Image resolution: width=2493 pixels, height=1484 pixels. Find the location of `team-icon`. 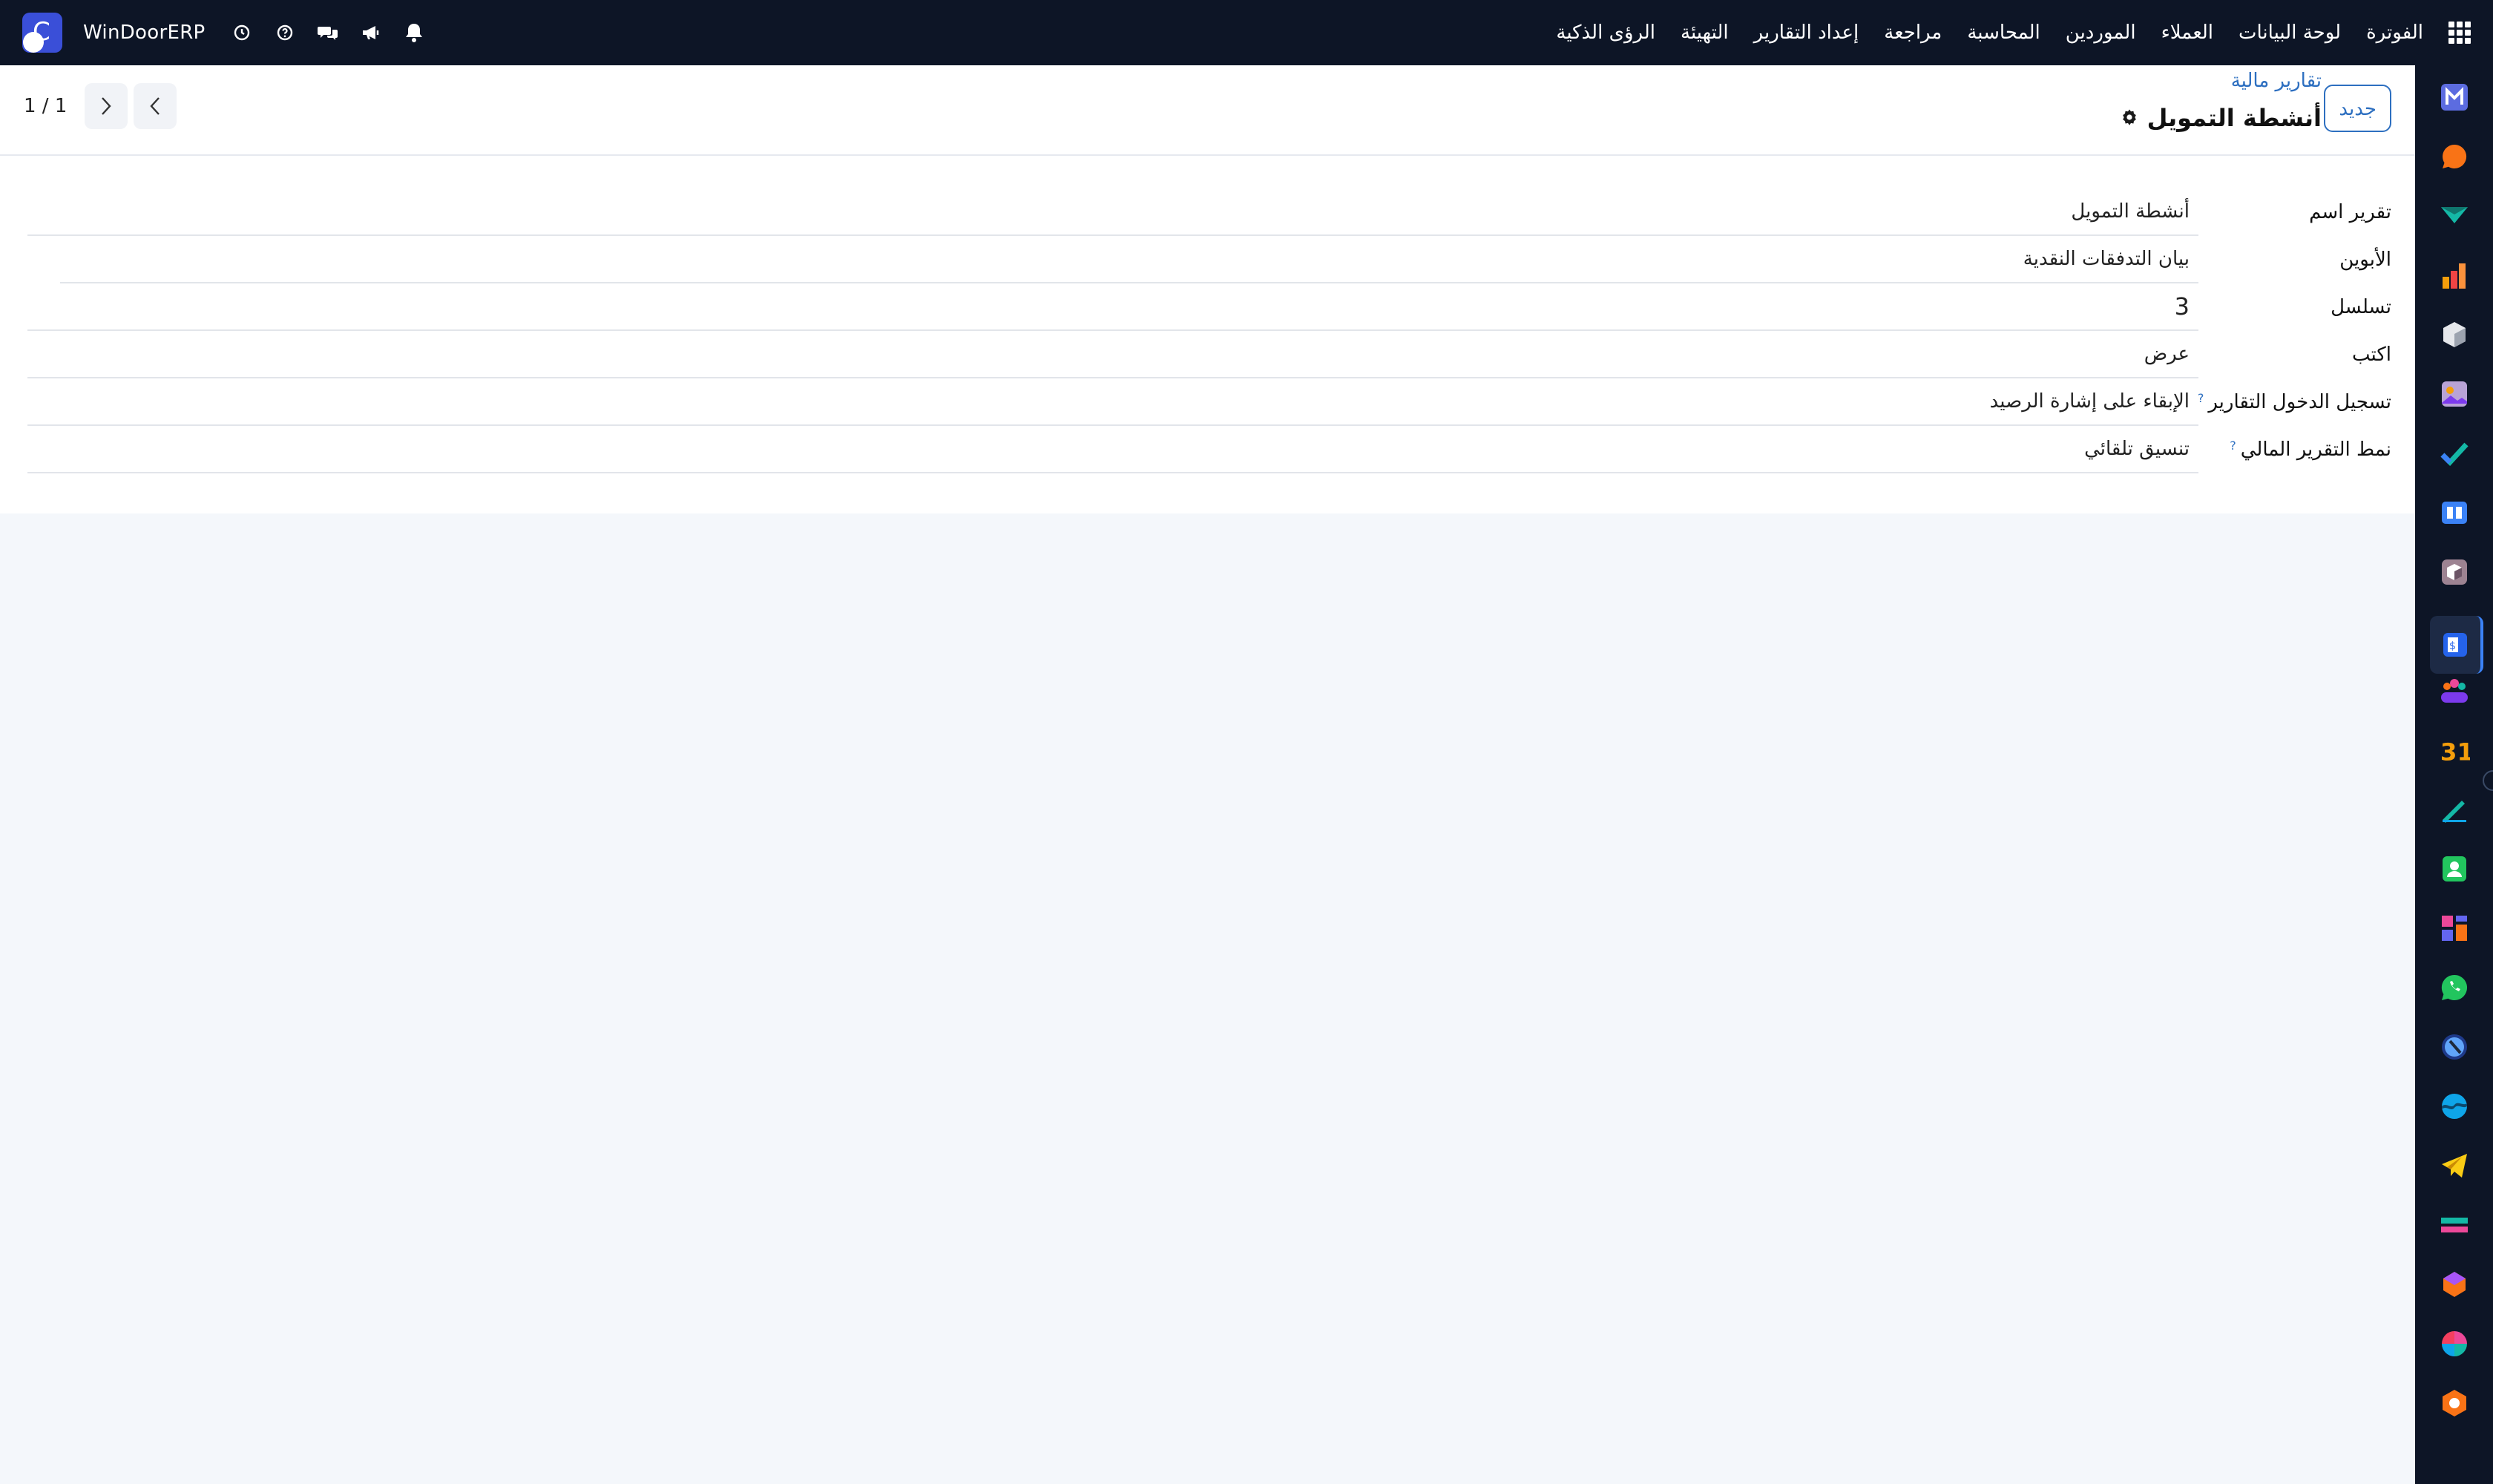

team-icon is located at coordinates (2454, 690).